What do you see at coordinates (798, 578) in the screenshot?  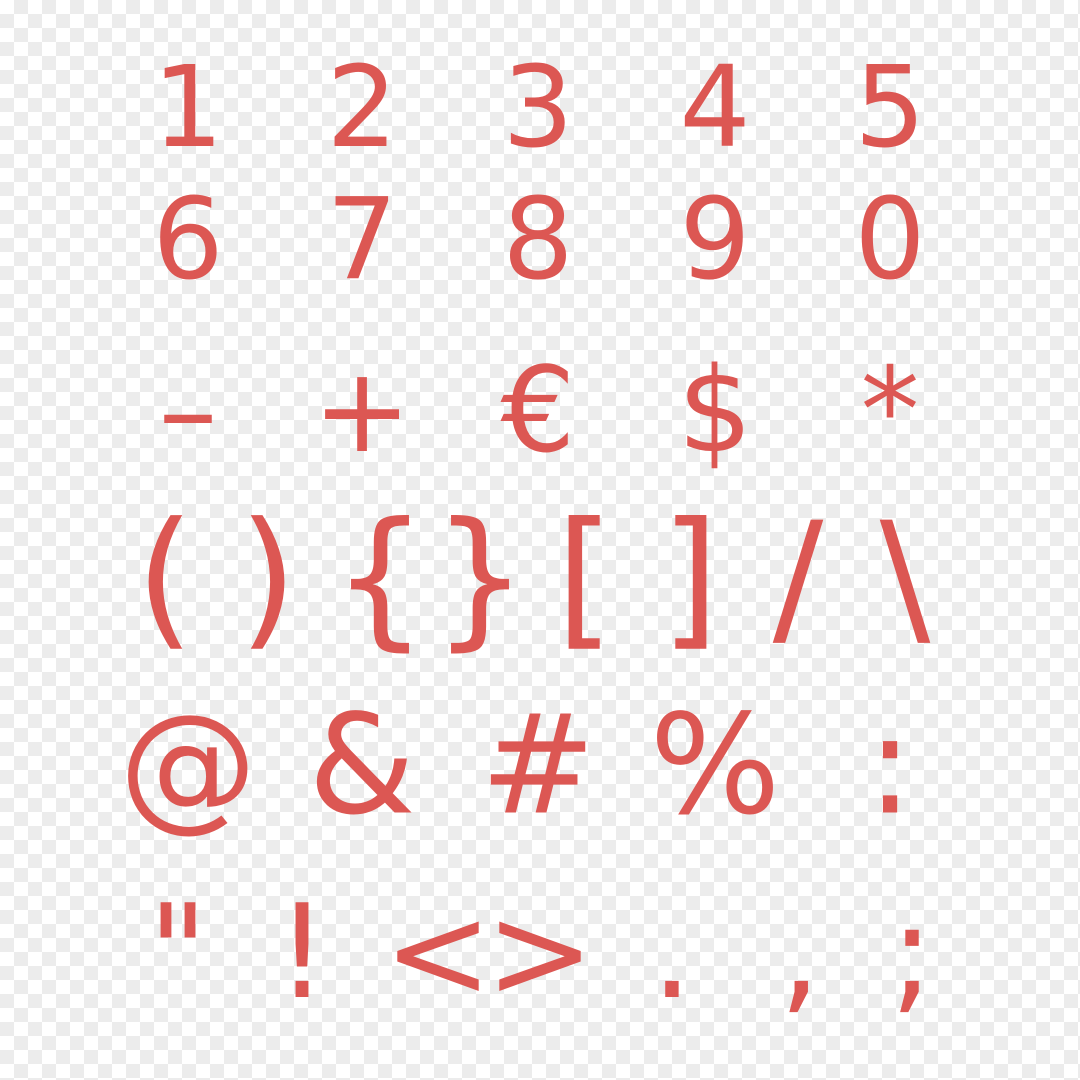 I see `slash-glyph: /` at bounding box center [798, 578].